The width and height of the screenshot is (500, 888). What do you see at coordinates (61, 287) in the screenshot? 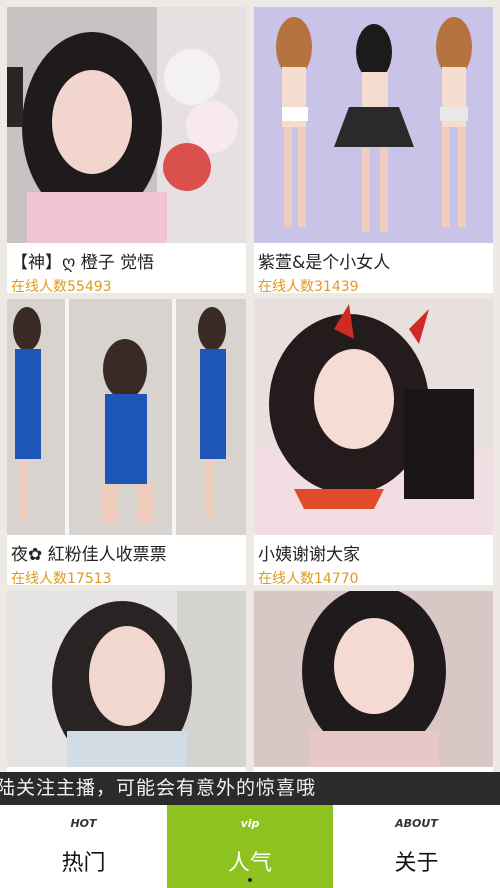
I see `online-count: 在线人数55493` at bounding box center [61, 287].